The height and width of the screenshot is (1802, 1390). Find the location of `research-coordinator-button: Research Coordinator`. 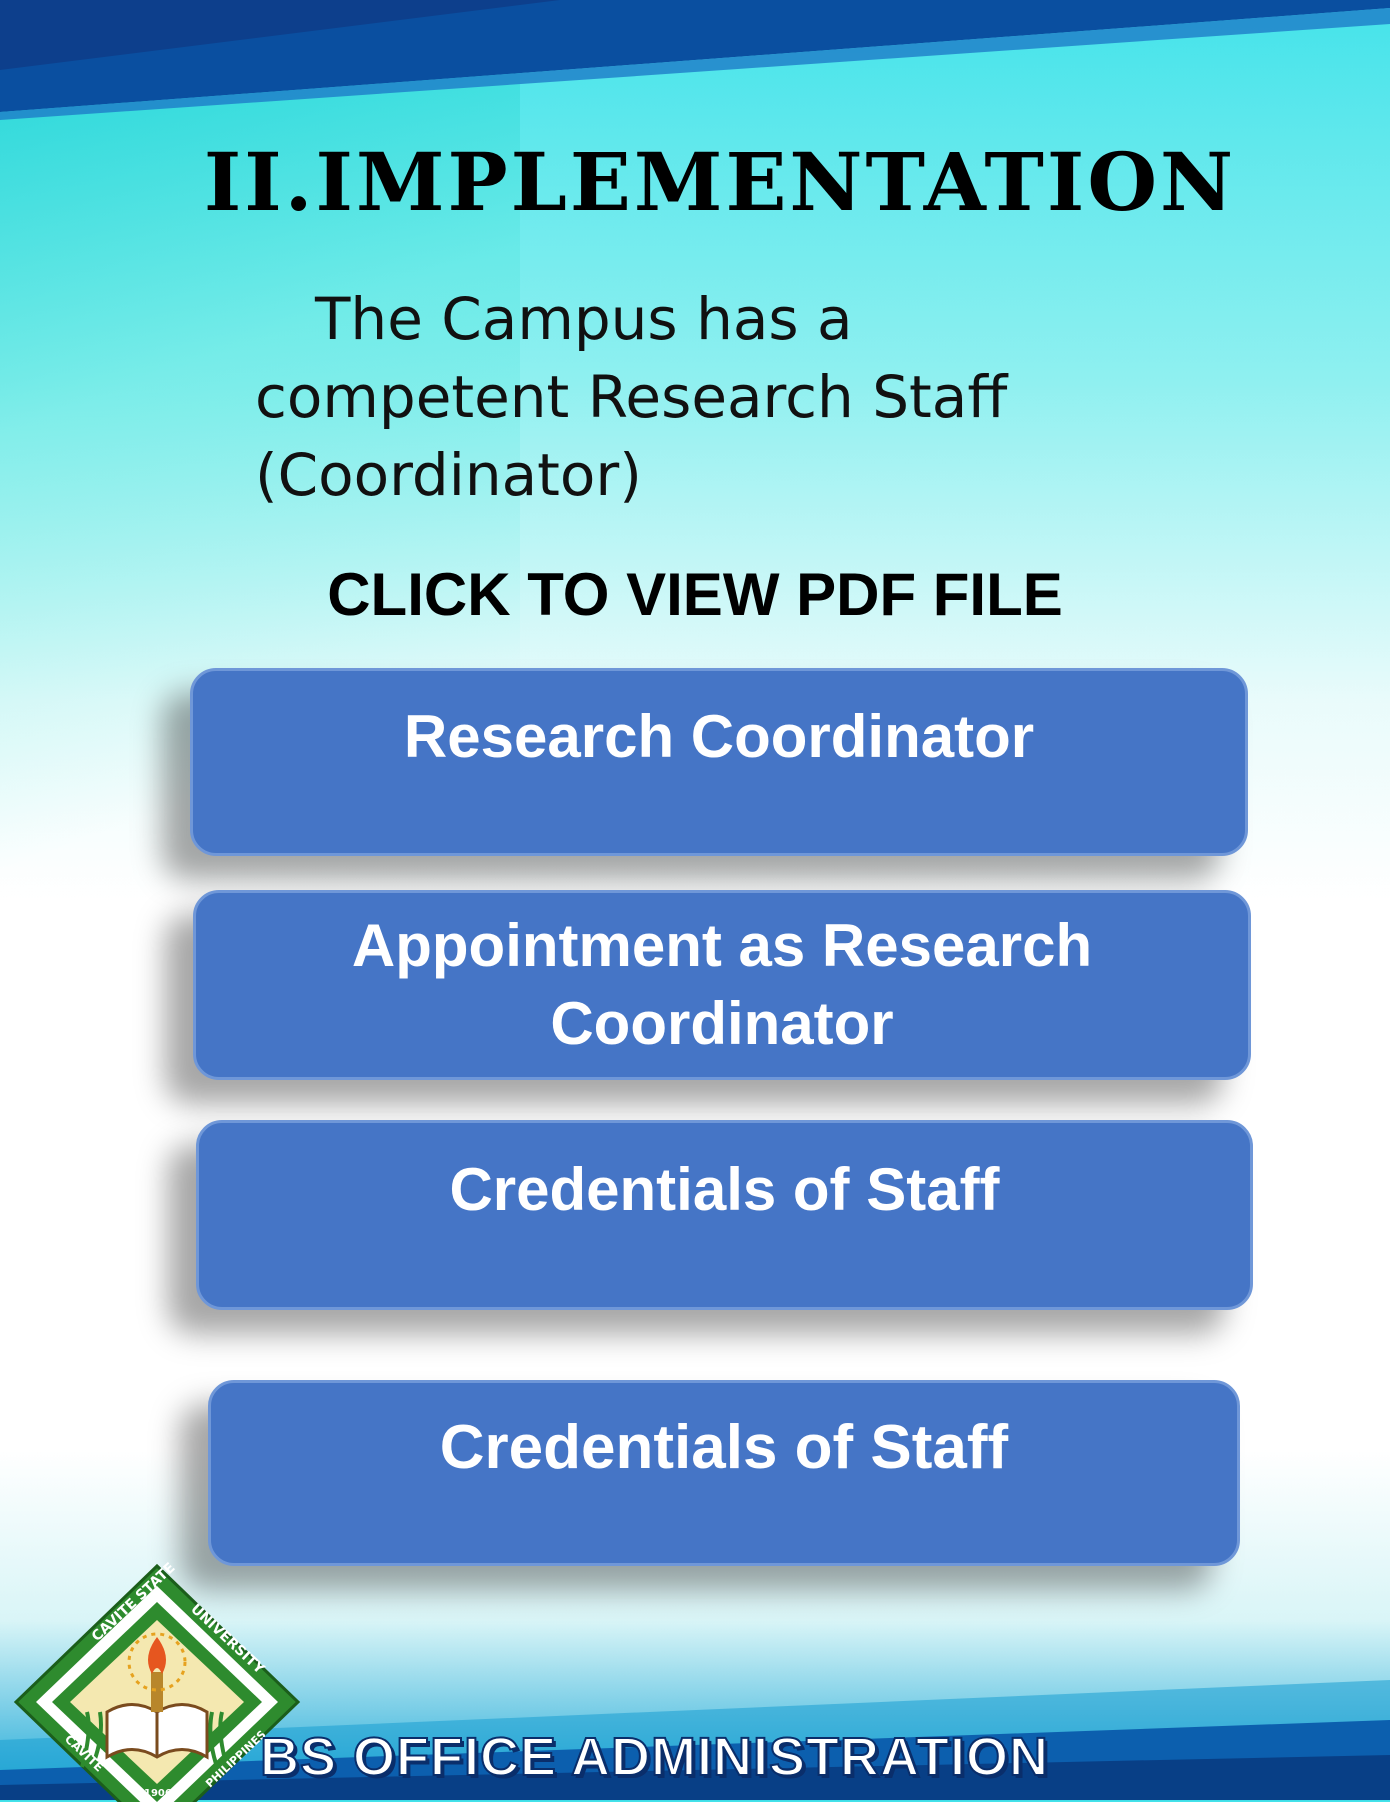

research-coordinator-button: Research Coordinator is located at coordinates (719, 762).